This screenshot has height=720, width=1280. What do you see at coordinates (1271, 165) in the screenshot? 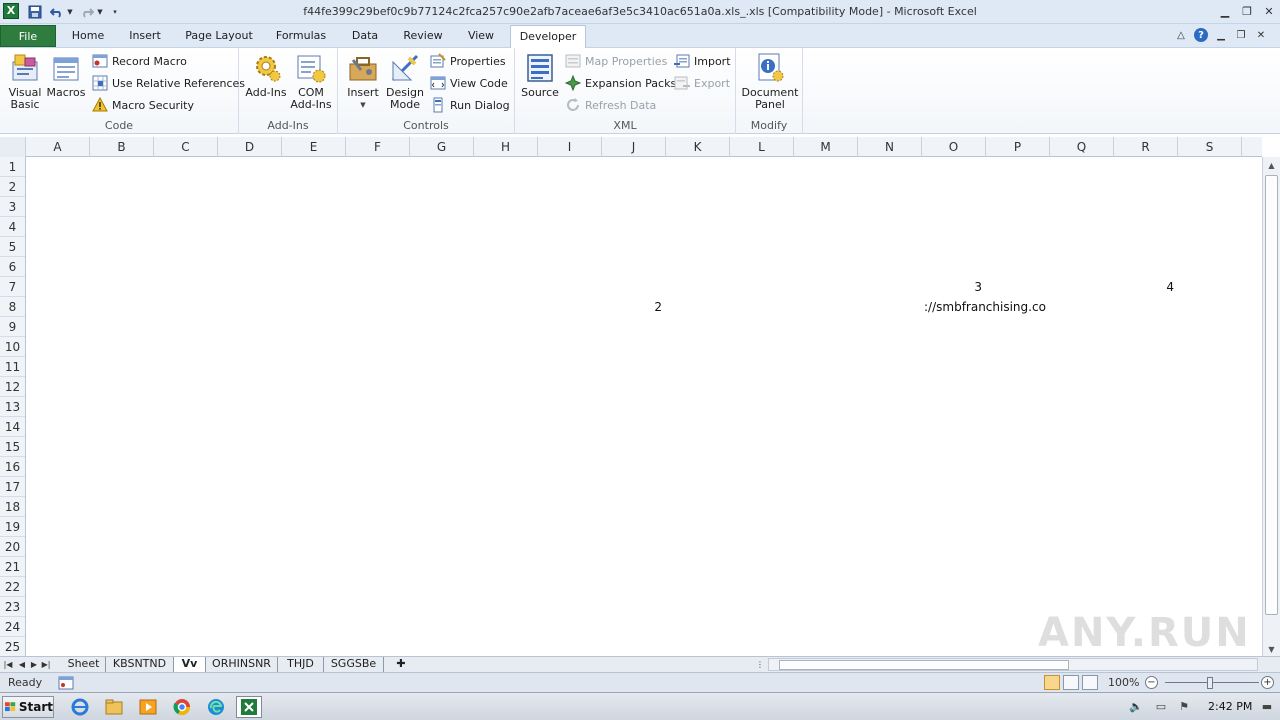
I see `scroll-up-icon: ▲` at bounding box center [1271, 165].